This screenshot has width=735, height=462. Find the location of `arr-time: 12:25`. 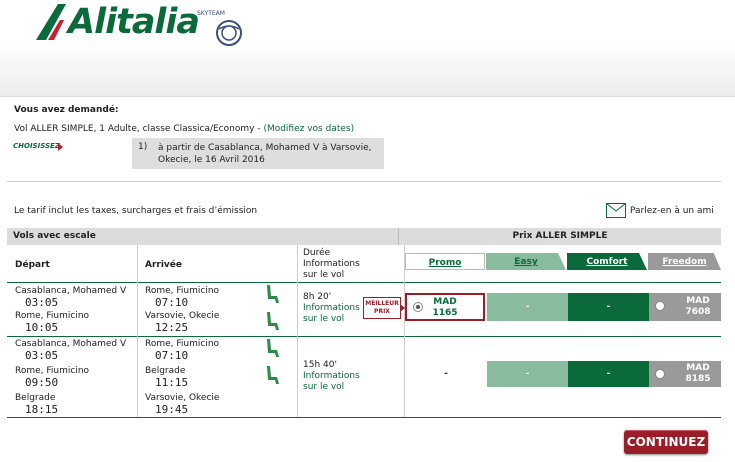

arr-time: 12:25 is located at coordinates (172, 327).